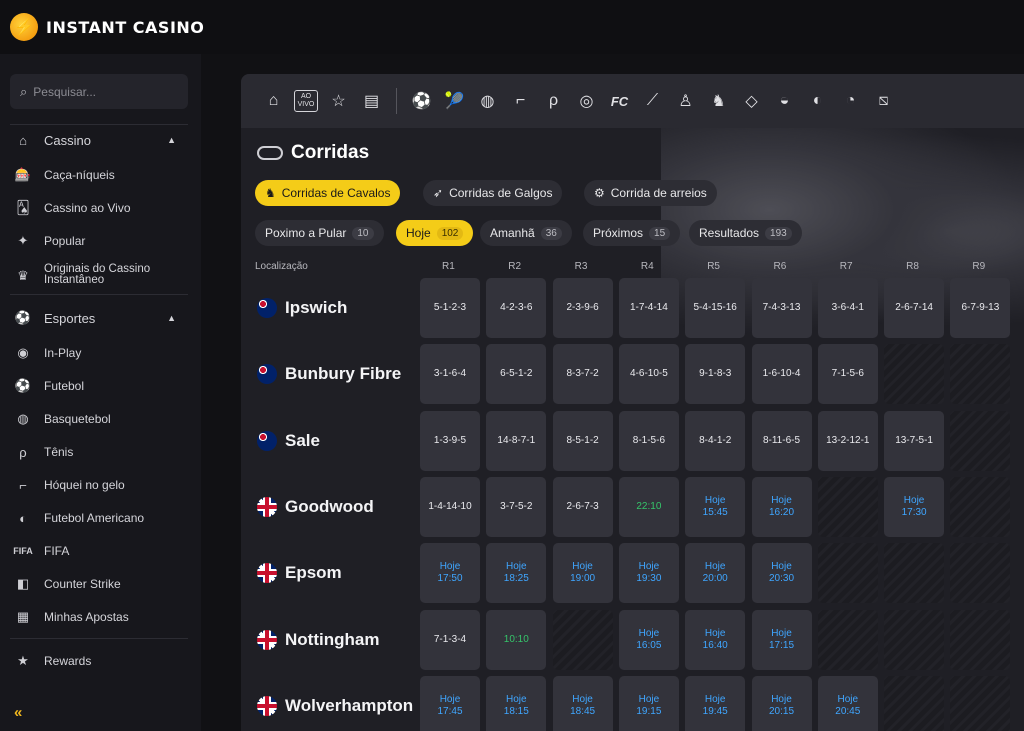 The height and width of the screenshot is (731, 1024). I want to click on cricket-icon: ◇, so click(751, 101).